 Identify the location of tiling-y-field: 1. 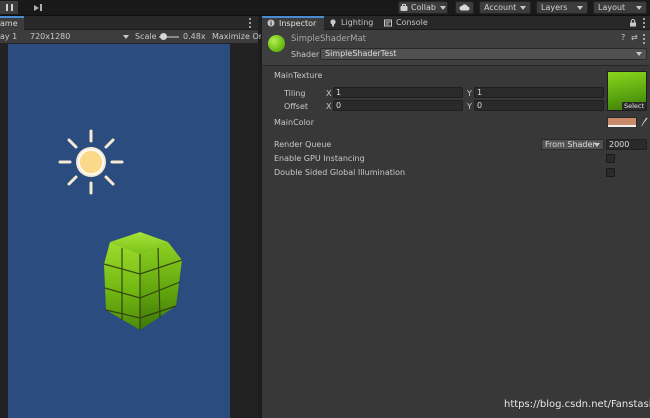
(539, 92).